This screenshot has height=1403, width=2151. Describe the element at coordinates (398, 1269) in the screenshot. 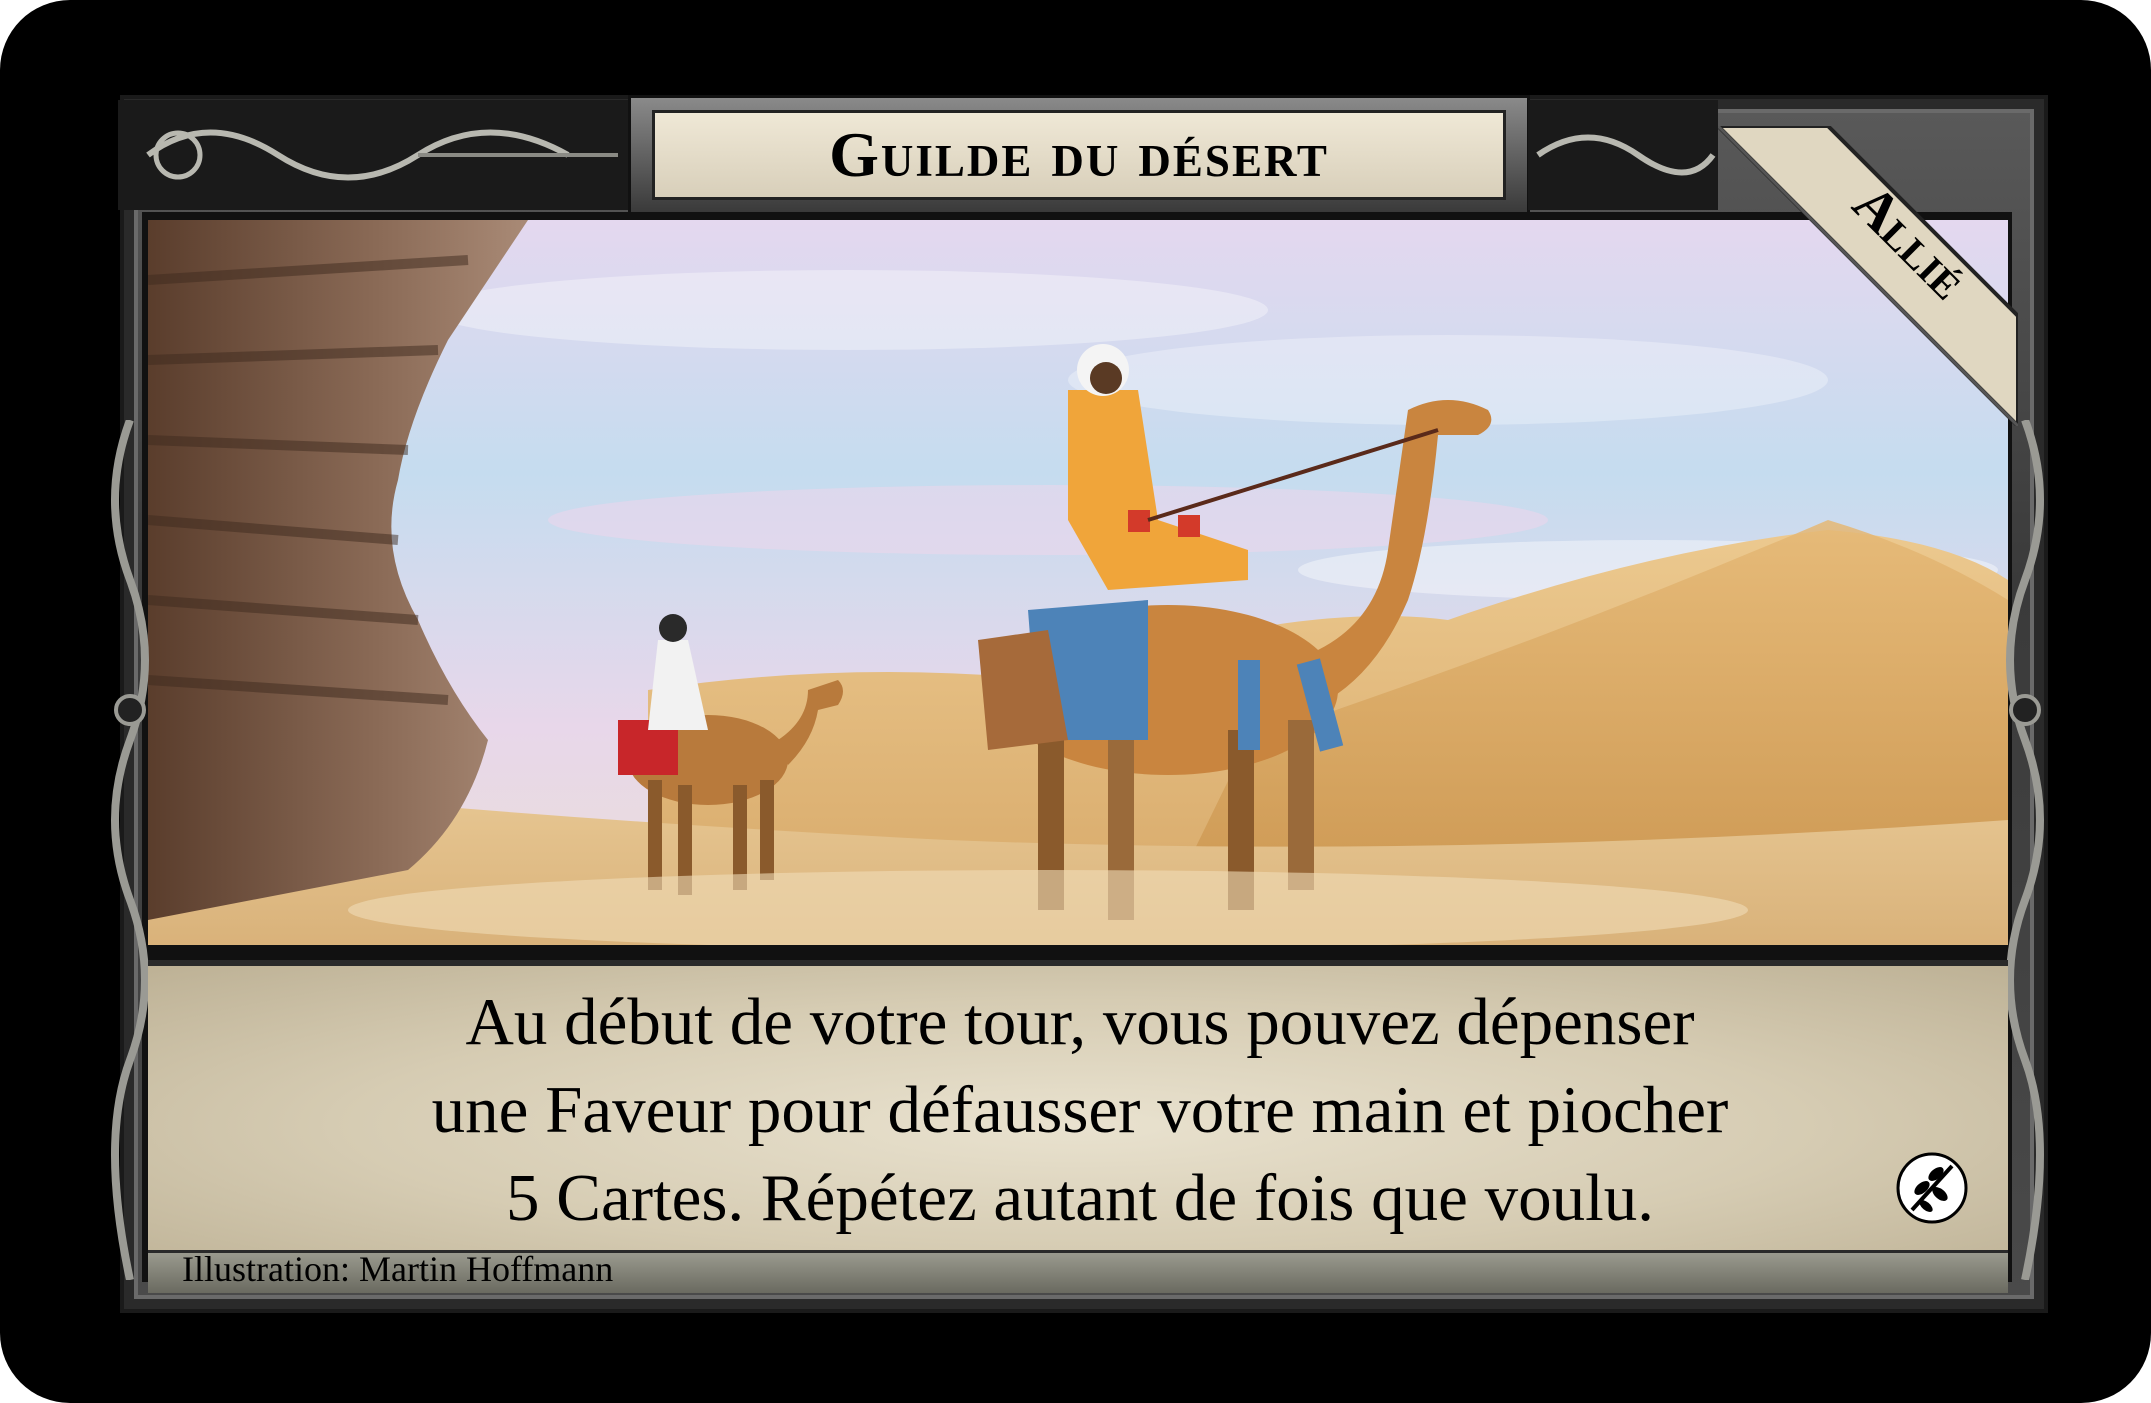

I see `illustrator-credit: Illustration: Martin Hoffmann` at that location.